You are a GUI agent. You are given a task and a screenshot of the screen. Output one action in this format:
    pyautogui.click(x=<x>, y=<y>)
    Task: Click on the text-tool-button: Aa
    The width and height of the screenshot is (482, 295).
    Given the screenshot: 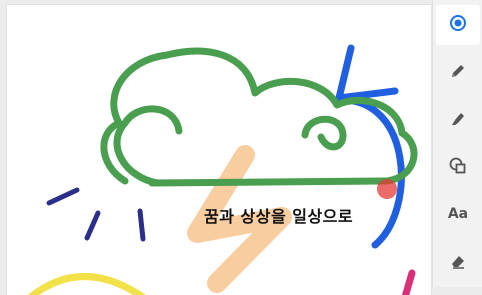 What is the action you would take?
    pyautogui.click(x=458, y=214)
    